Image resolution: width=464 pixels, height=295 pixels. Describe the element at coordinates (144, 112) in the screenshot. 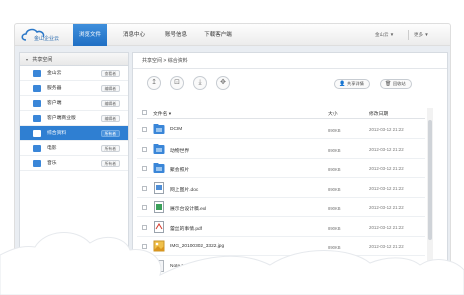

I see `select-all-checkbox` at that location.